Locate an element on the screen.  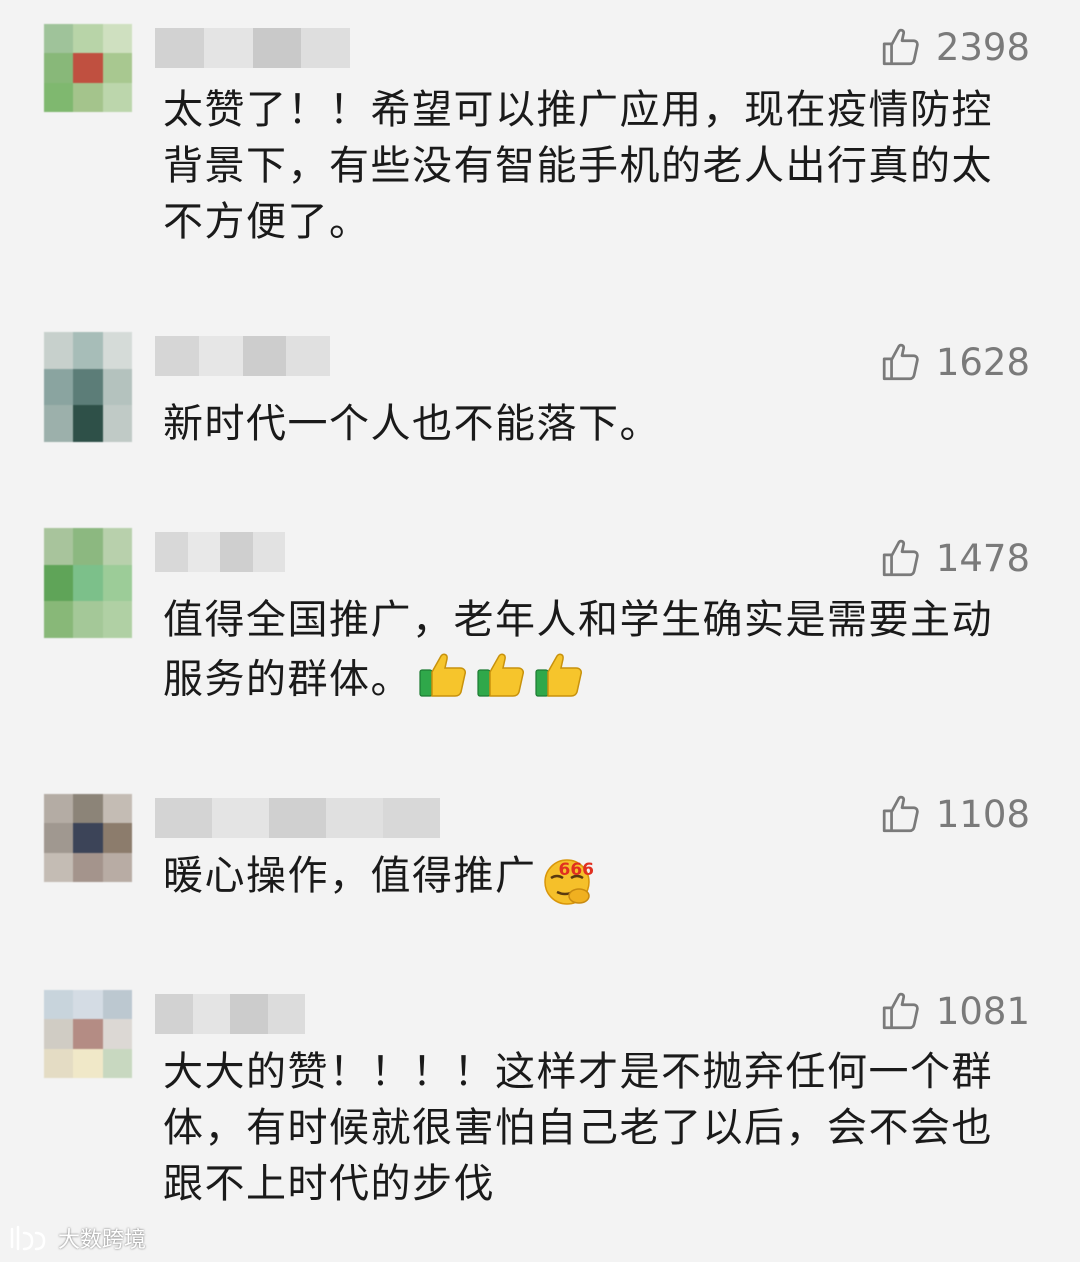
comment-text-content: 暖心操作，值得推广 is located at coordinates (350, 876).